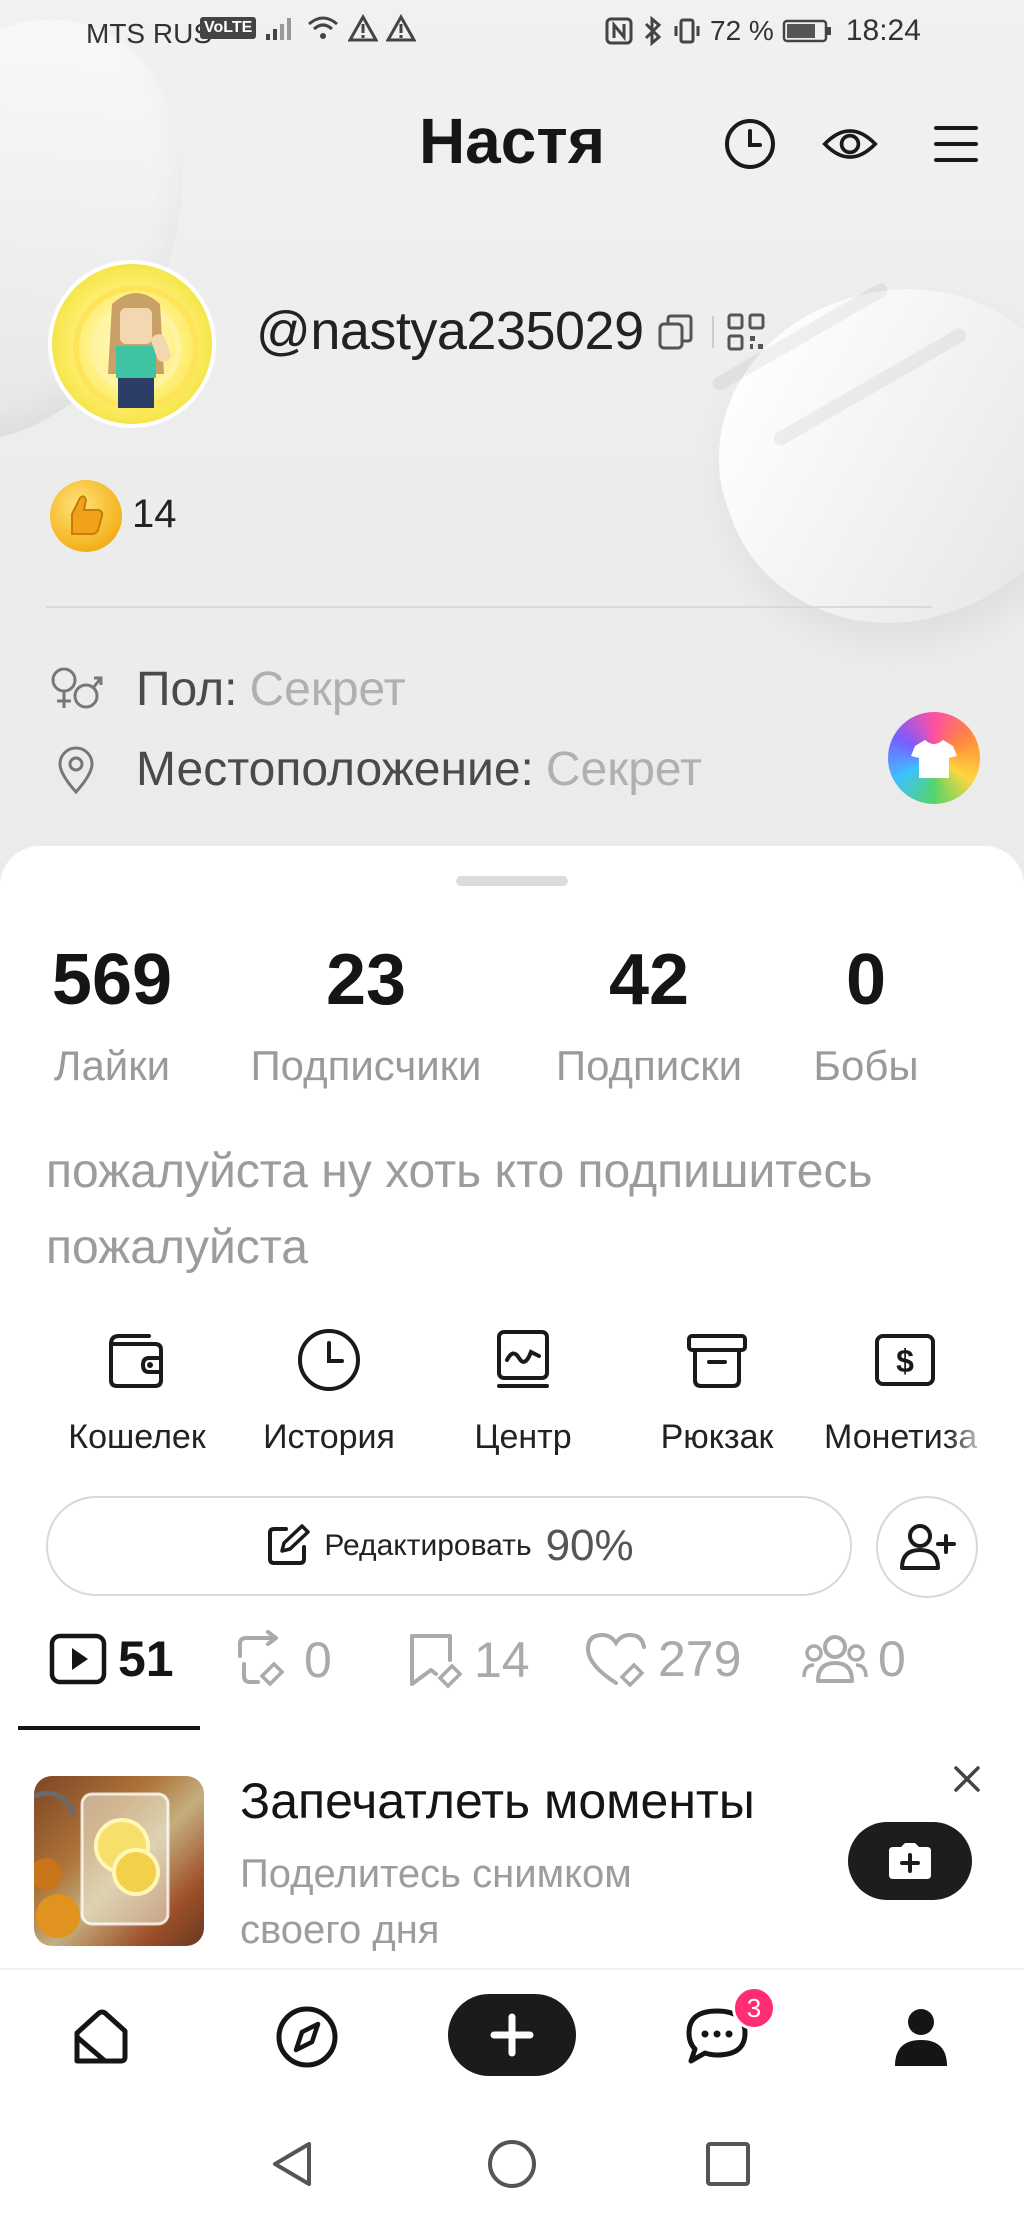  What do you see at coordinates (112, 1015) in the screenshot?
I see `stat-likes: 569 Лайки` at bounding box center [112, 1015].